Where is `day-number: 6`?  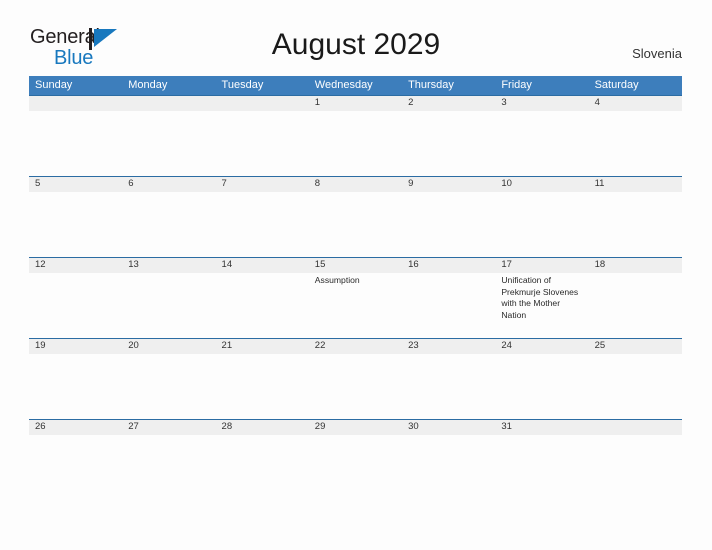
day-number: 6 is located at coordinates (168, 184).